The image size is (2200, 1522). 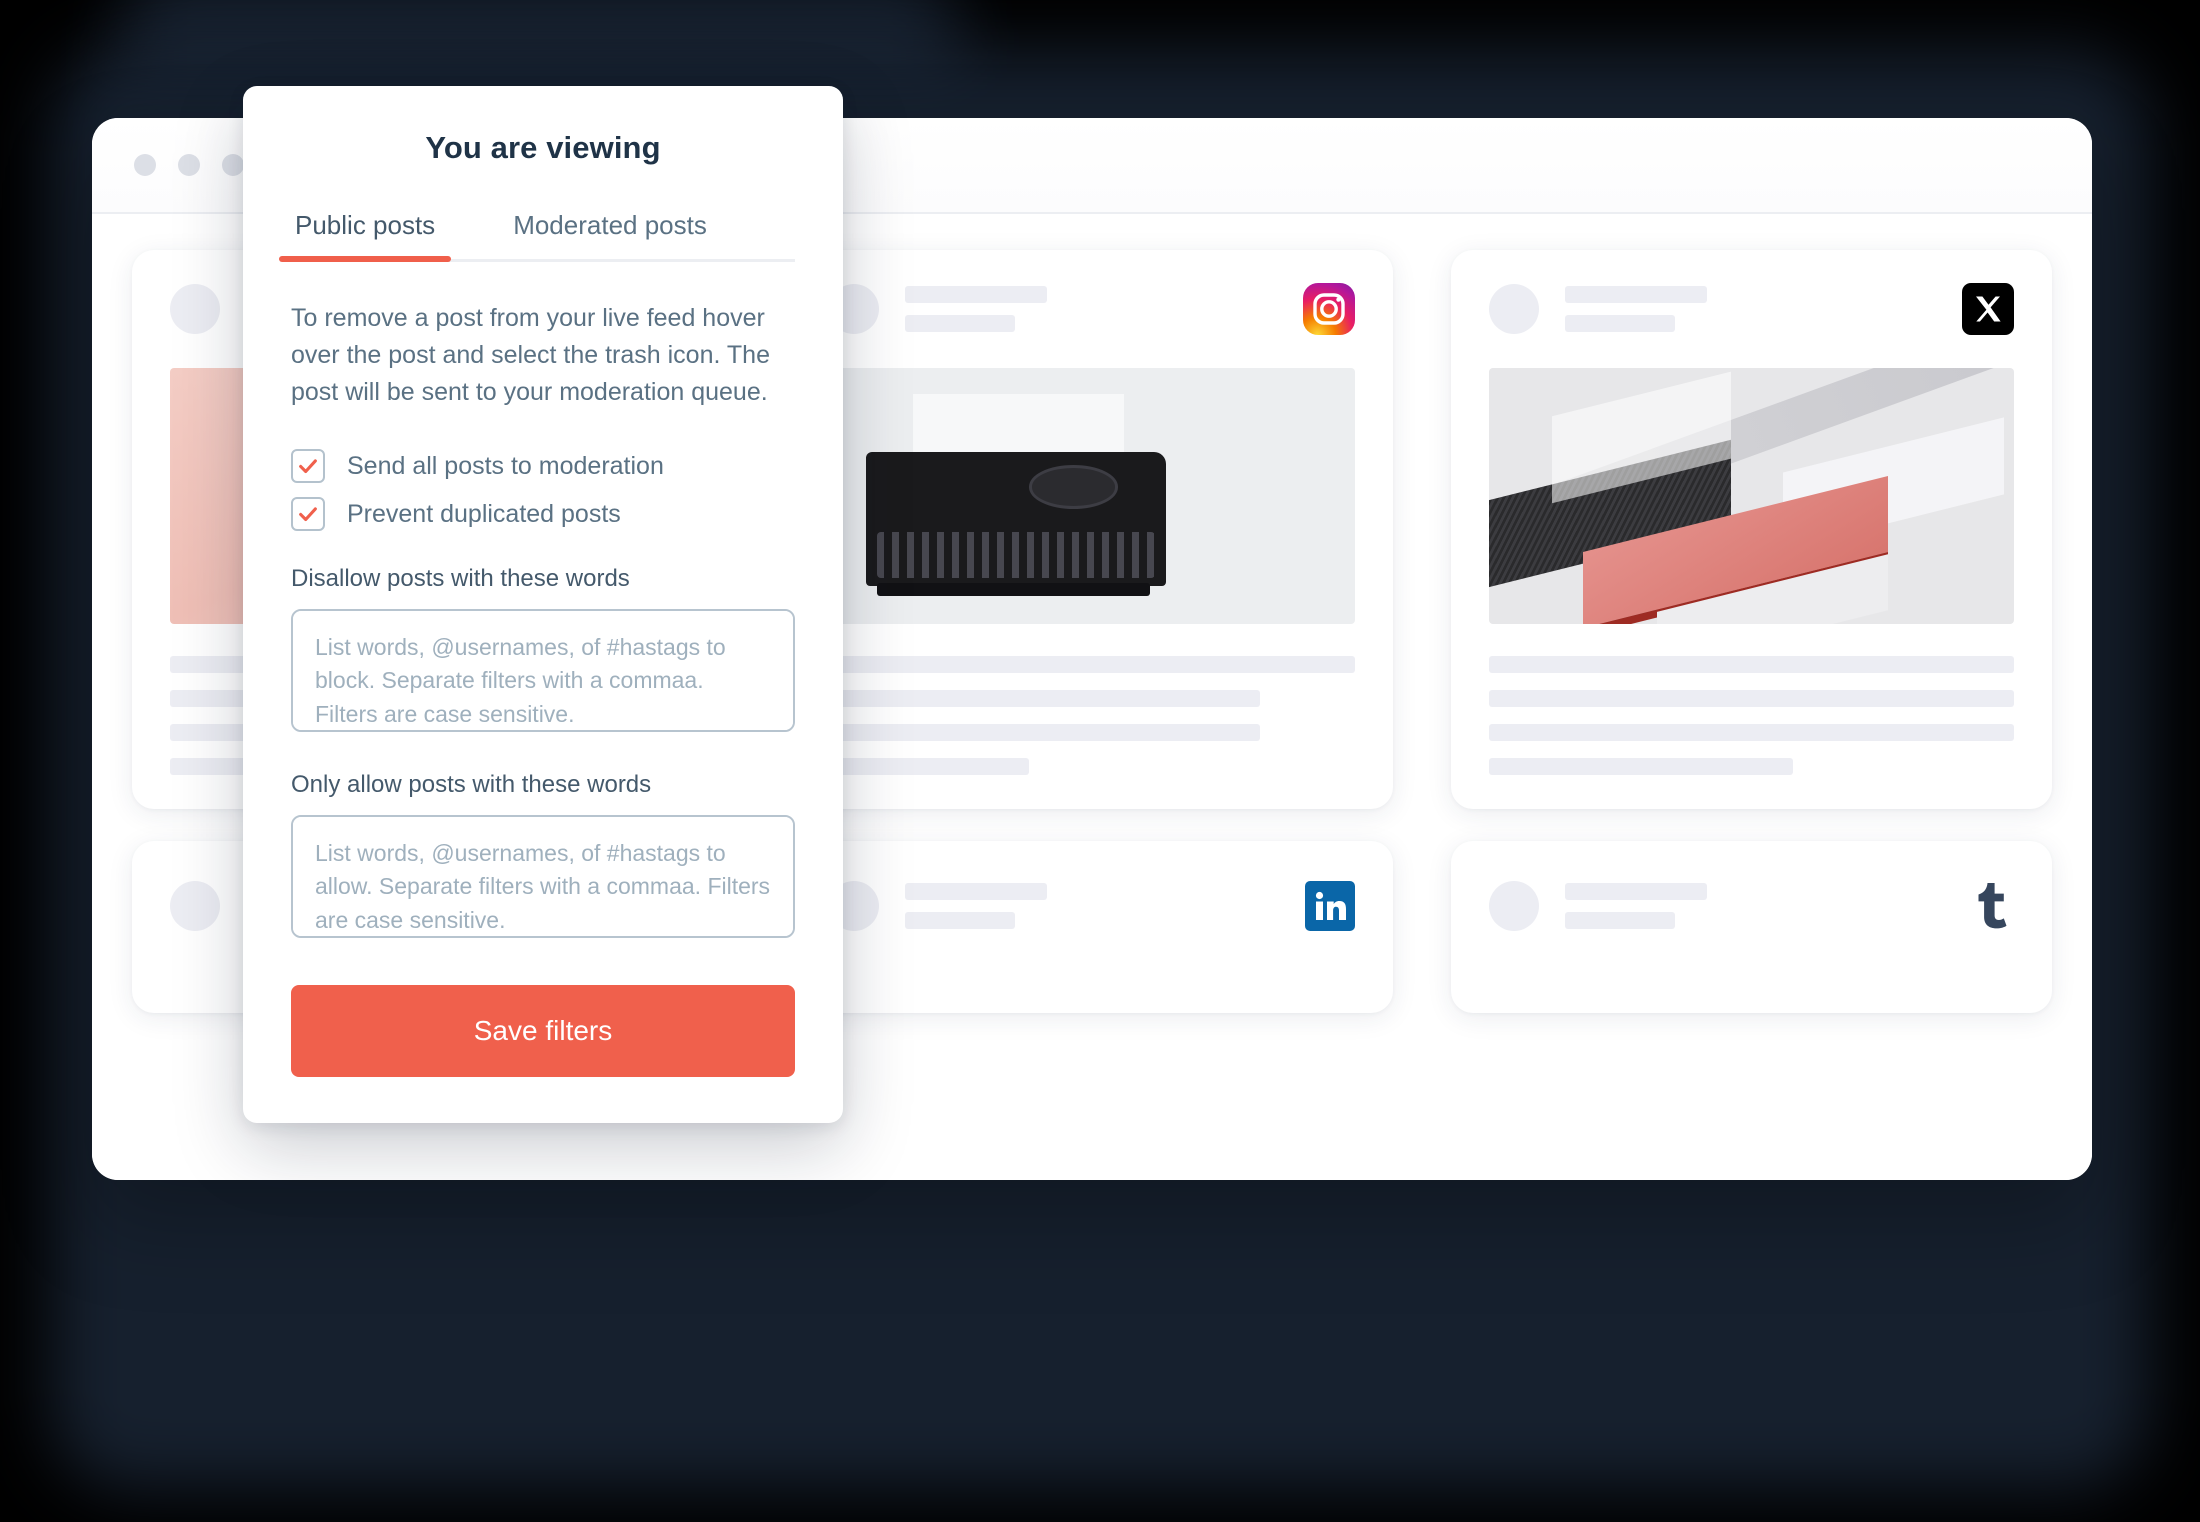 What do you see at coordinates (1987, 309) in the screenshot?
I see `x-icon` at bounding box center [1987, 309].